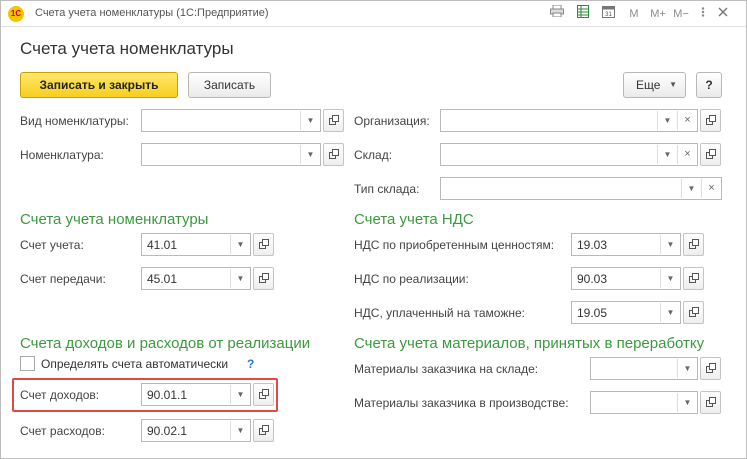 Image resolution: width=747 pixels, height=459 pixels. What do you see at coordinates (373, 155) in the screenshot?
I see `warehouse-label: Склад:` at bounding box center [373, 155].